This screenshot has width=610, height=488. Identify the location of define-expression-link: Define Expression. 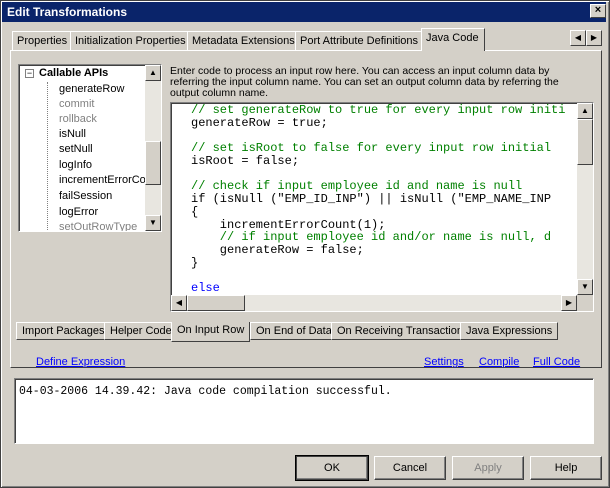
(80, 362).